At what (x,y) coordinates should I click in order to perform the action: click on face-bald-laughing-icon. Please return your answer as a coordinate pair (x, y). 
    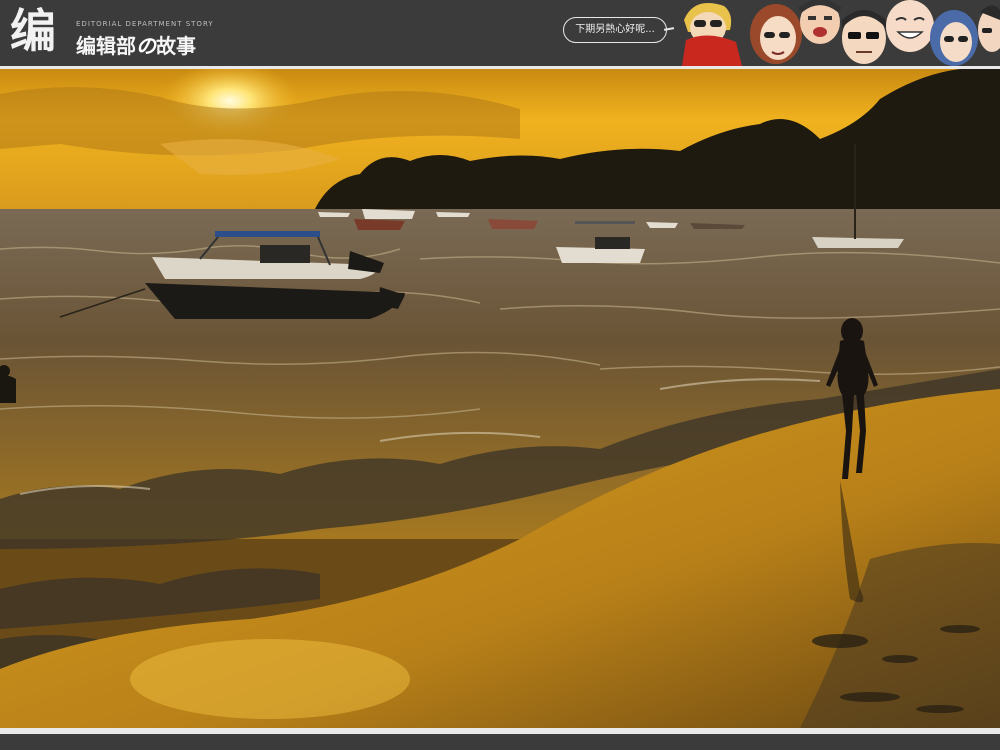
    Looking at the image, I should click on (910, 26).